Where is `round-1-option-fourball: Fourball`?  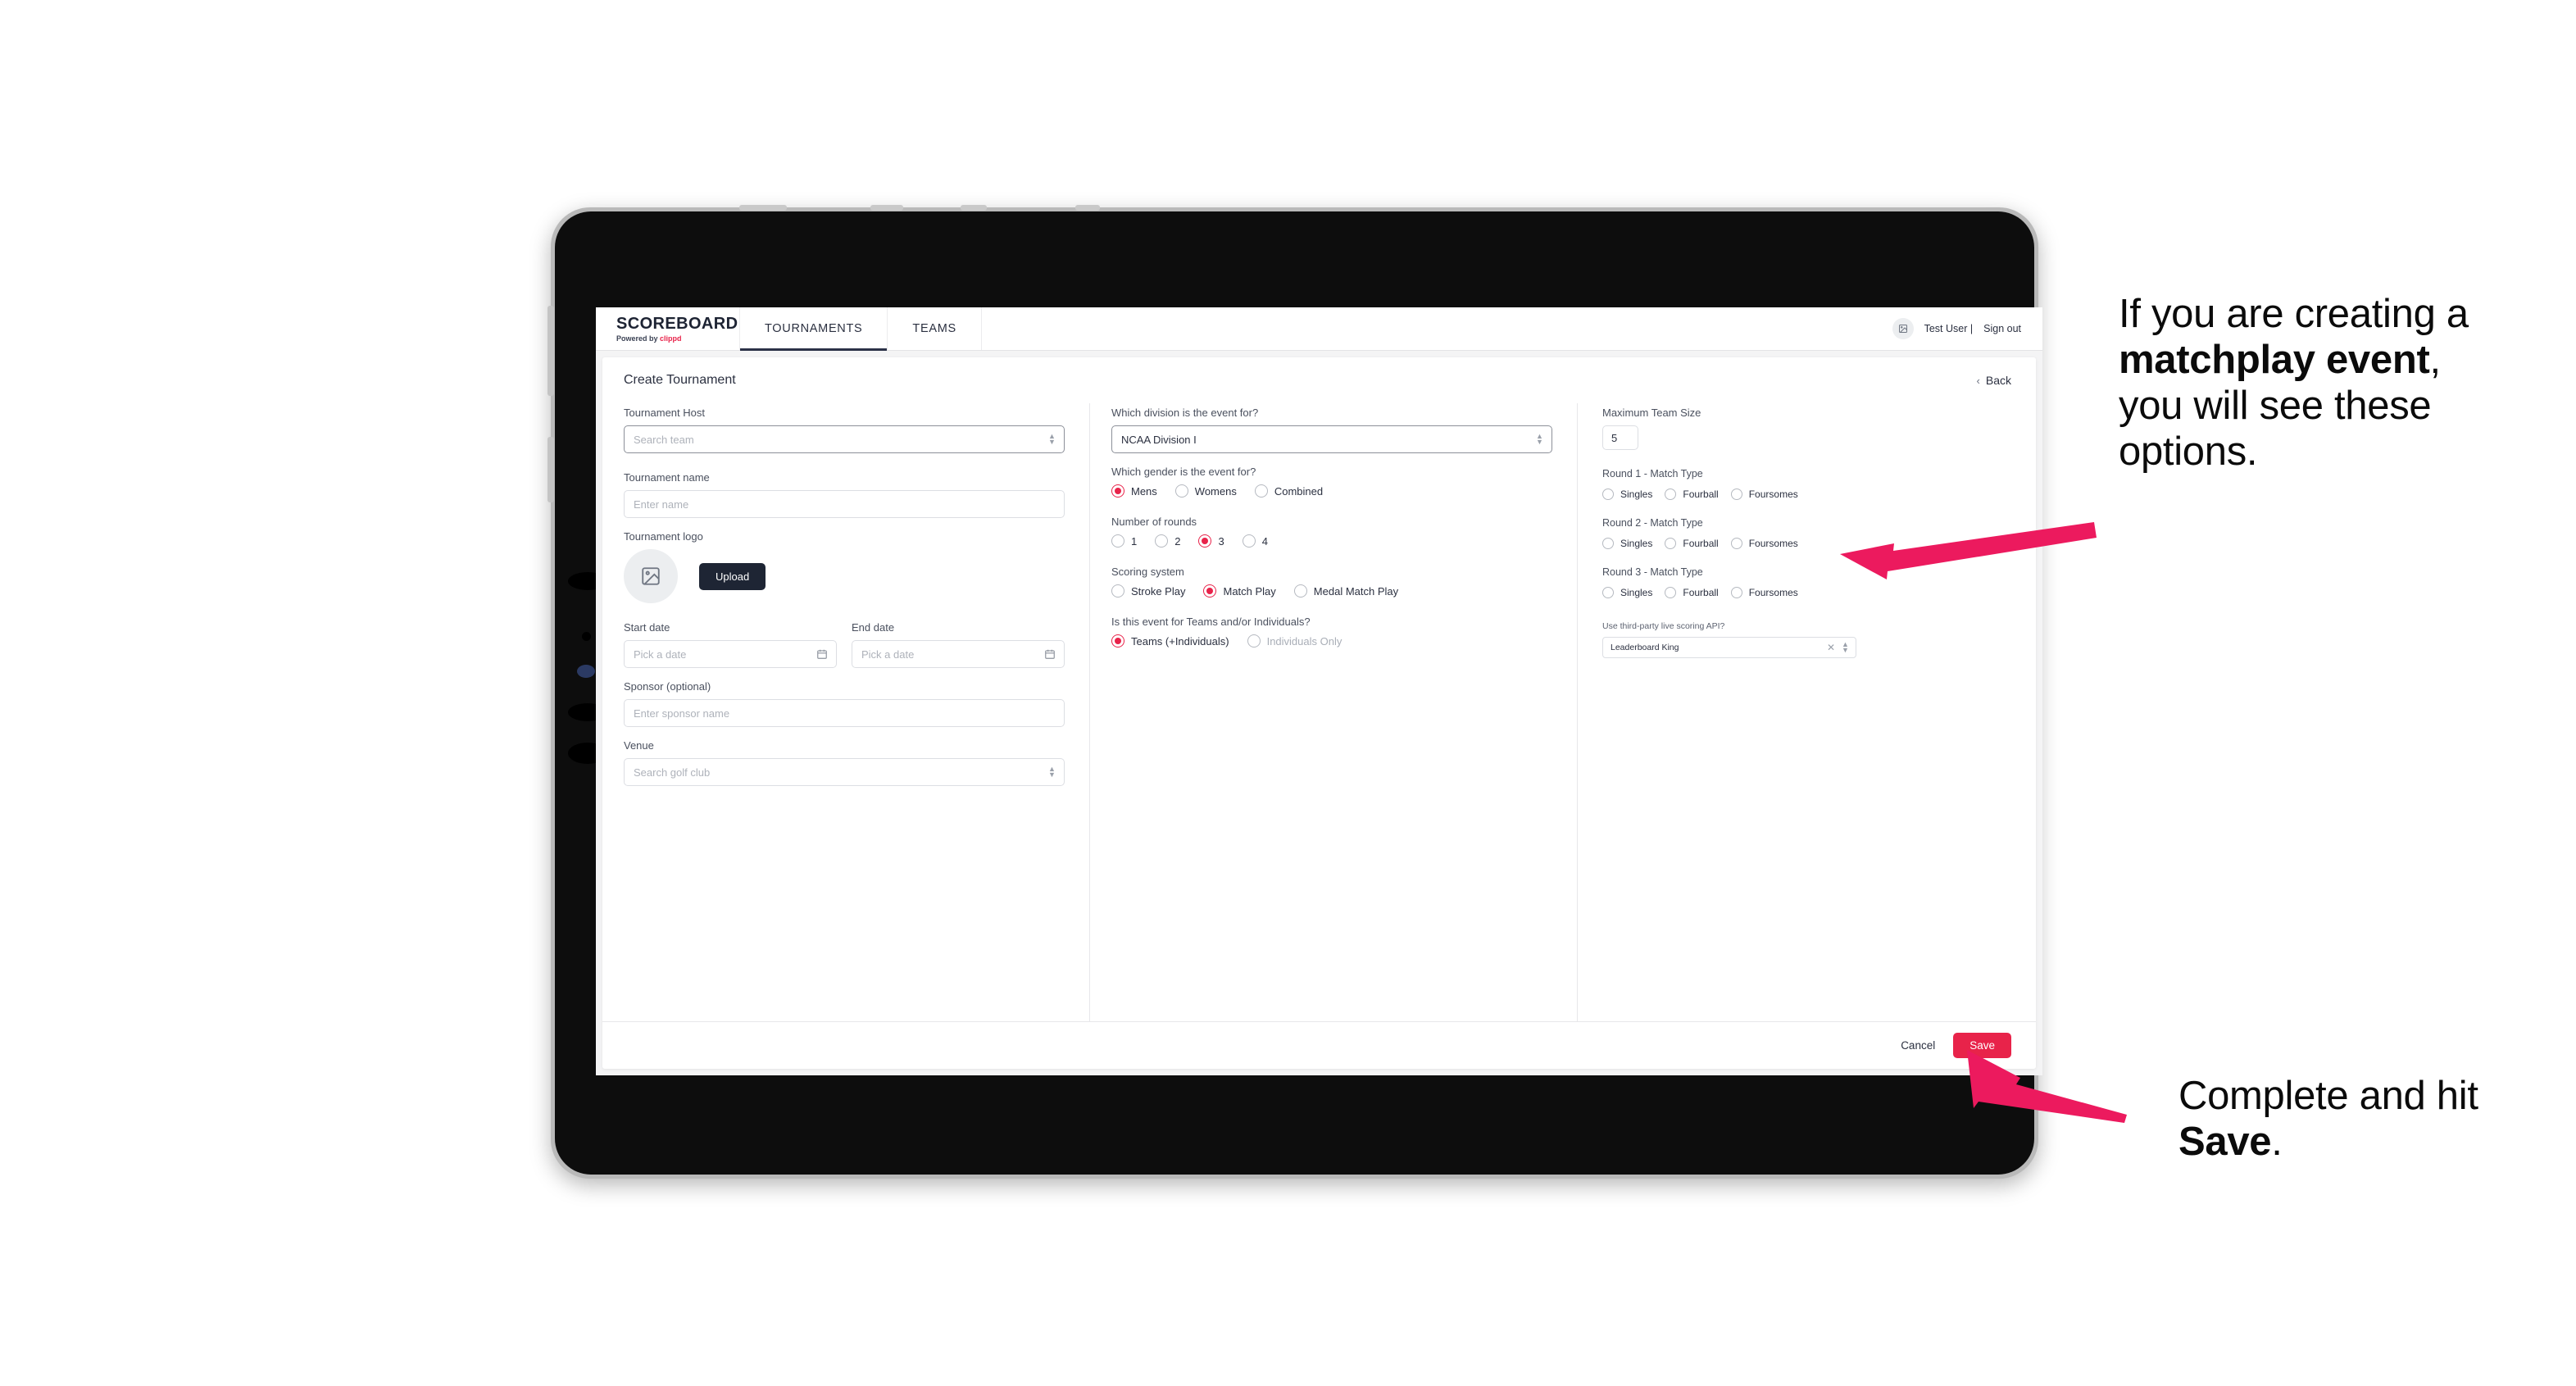
round-1-option-fourball: Fourball is located at coordinates (1692, 495).